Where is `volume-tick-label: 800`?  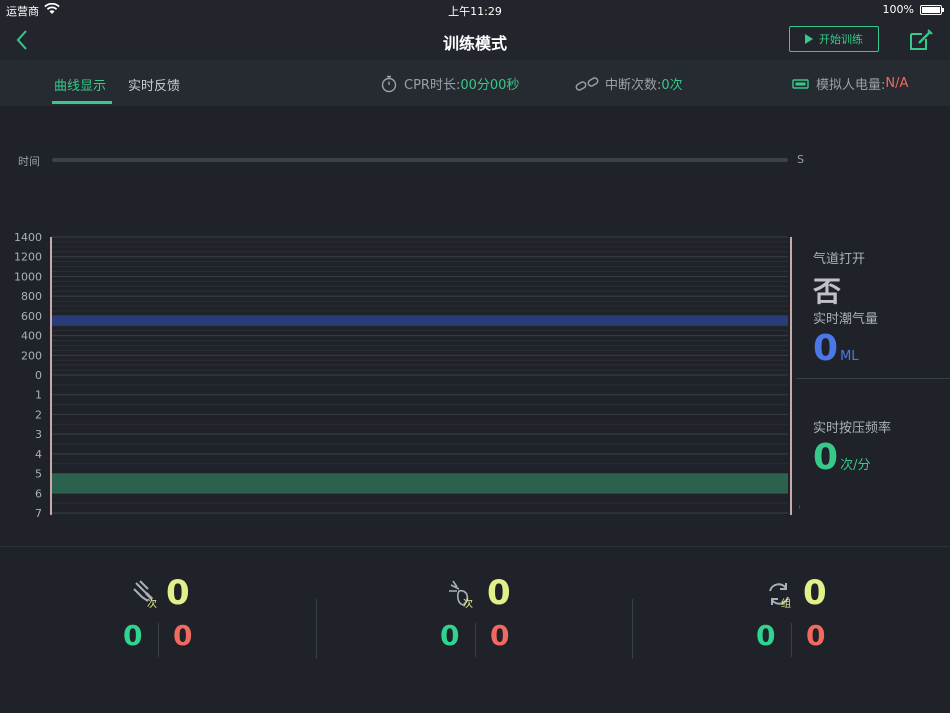
volume-tick-label: 800 is located at coordinates (31, 296).